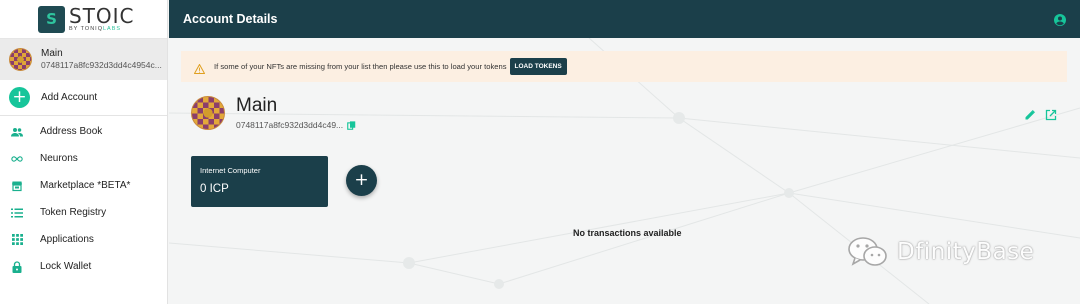 The width and height of the screenshot is (1080, 304). What do you see at coordinates (257, 105) in the screenshot?
I see `account-name-heading: Main` at bounding box center [257, 105].